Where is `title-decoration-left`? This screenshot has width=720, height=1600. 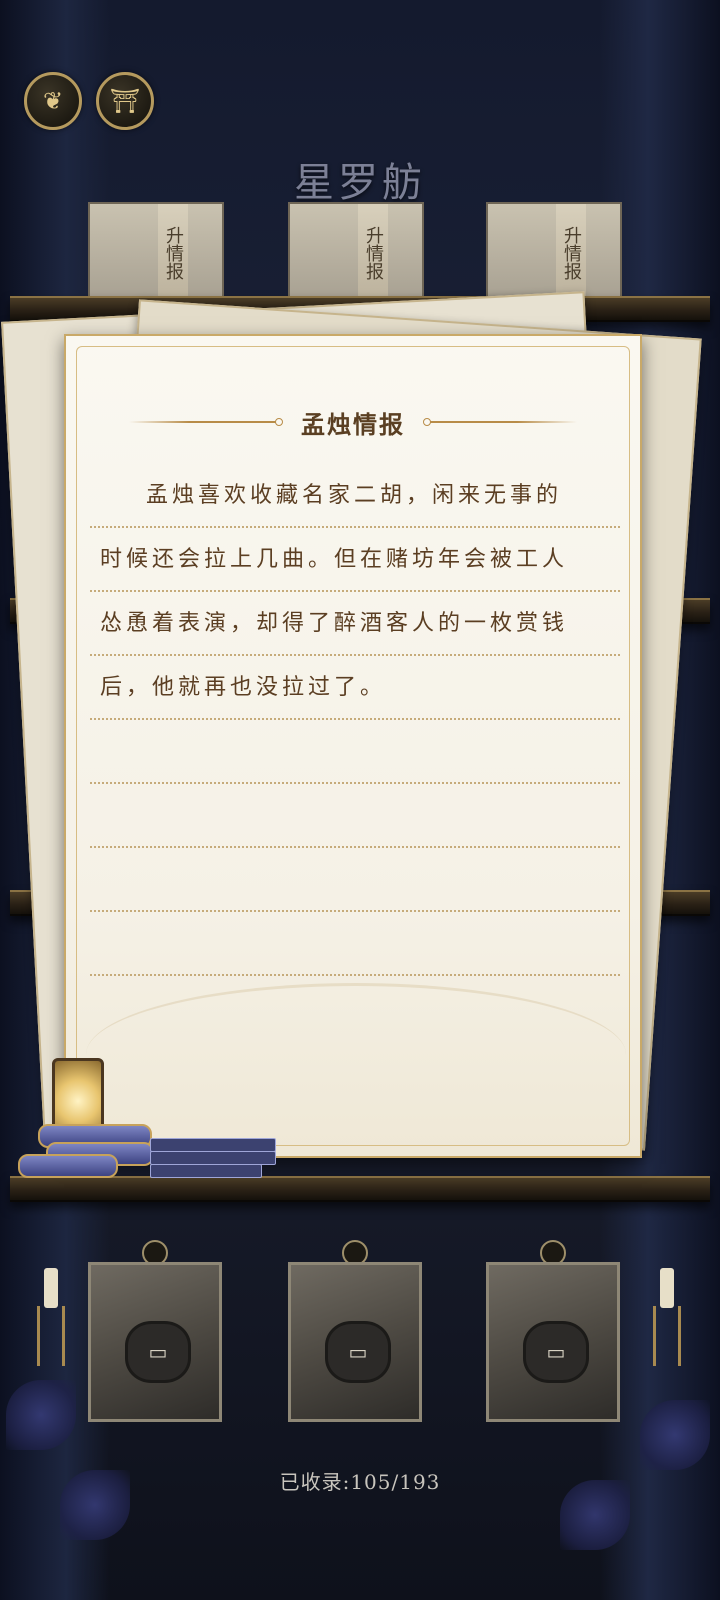
title-decoration-left is located at coordinates (206, 422).